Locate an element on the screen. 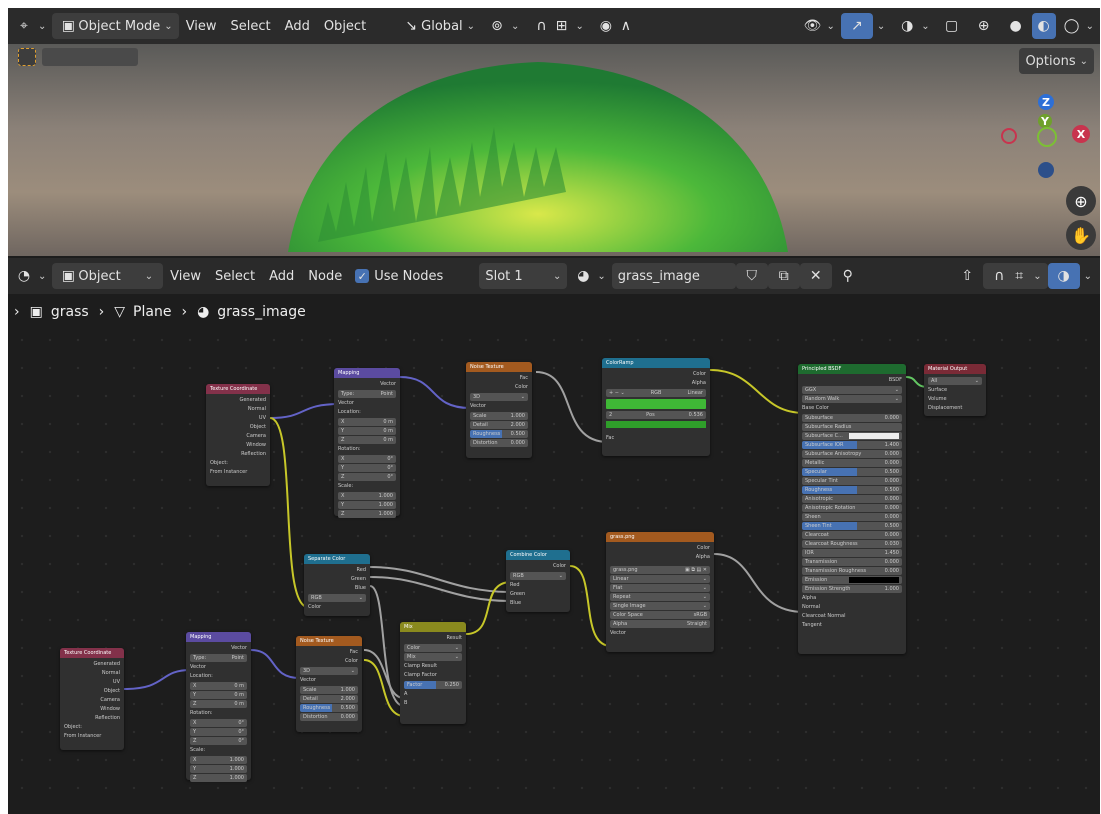 The height and width of the screenshot is (814, 1101). type-dropdown: Type: Point is located at coordinates (218, 658).